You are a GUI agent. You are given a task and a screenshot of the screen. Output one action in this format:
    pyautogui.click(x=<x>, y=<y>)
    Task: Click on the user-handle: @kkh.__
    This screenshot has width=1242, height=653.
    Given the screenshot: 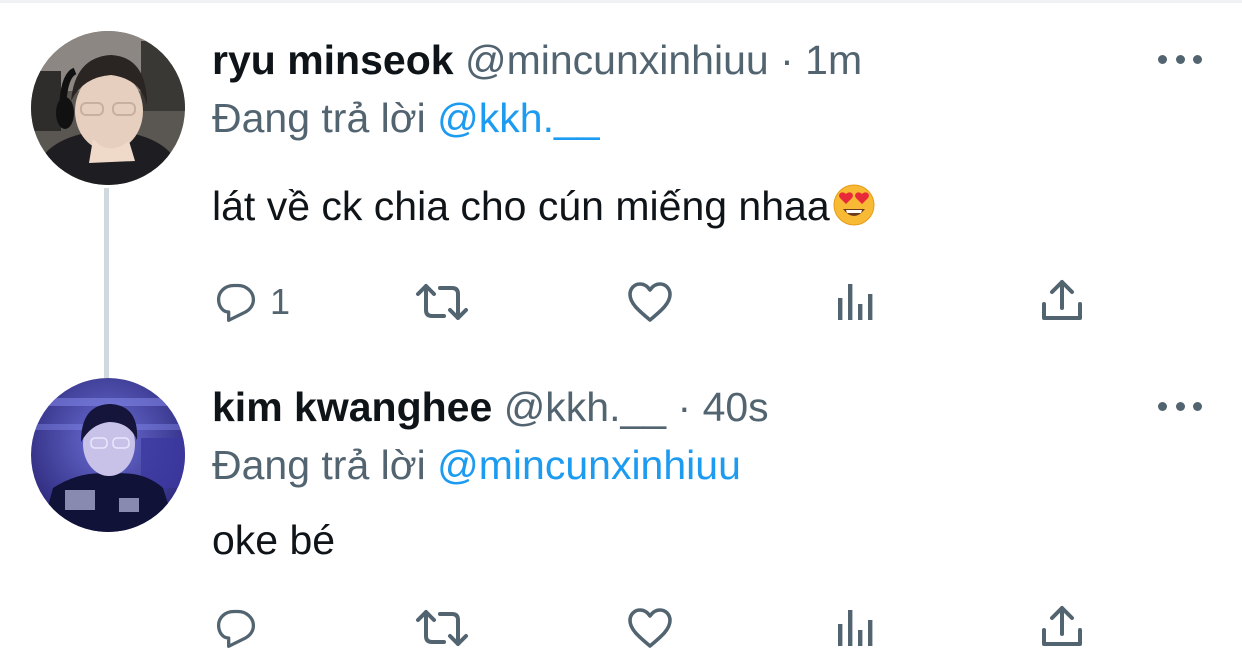 What is the action you would take?
    pyautogui.click(x=585, y=407)
    